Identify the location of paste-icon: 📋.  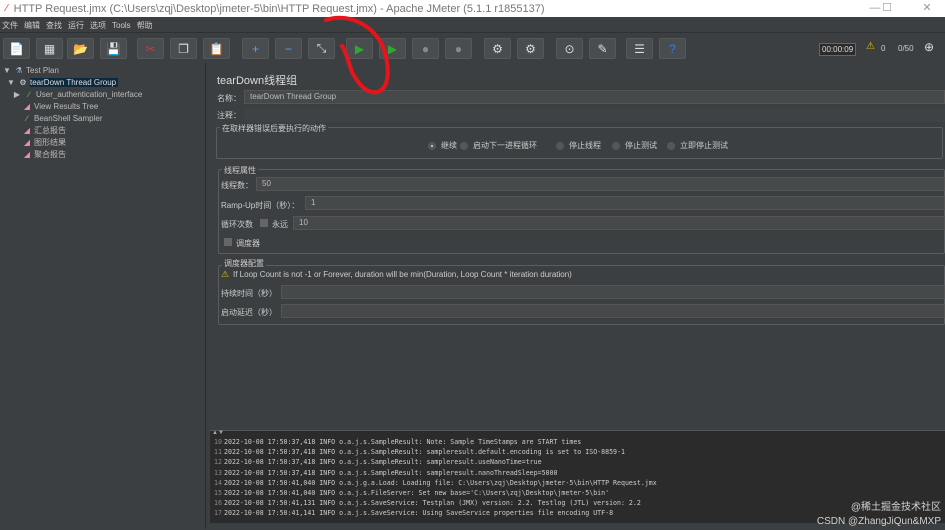
(216, 48).